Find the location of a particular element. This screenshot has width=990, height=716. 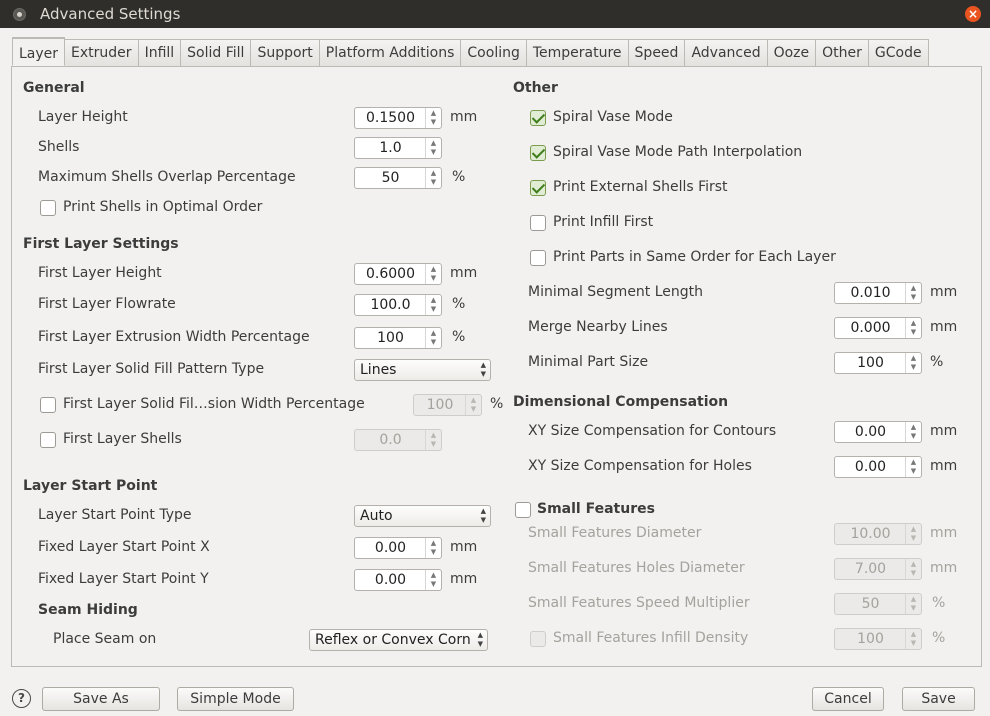

max-shells-overlap-spinbox: 50 ▲ ▼ is located at coordinates (398, 178).